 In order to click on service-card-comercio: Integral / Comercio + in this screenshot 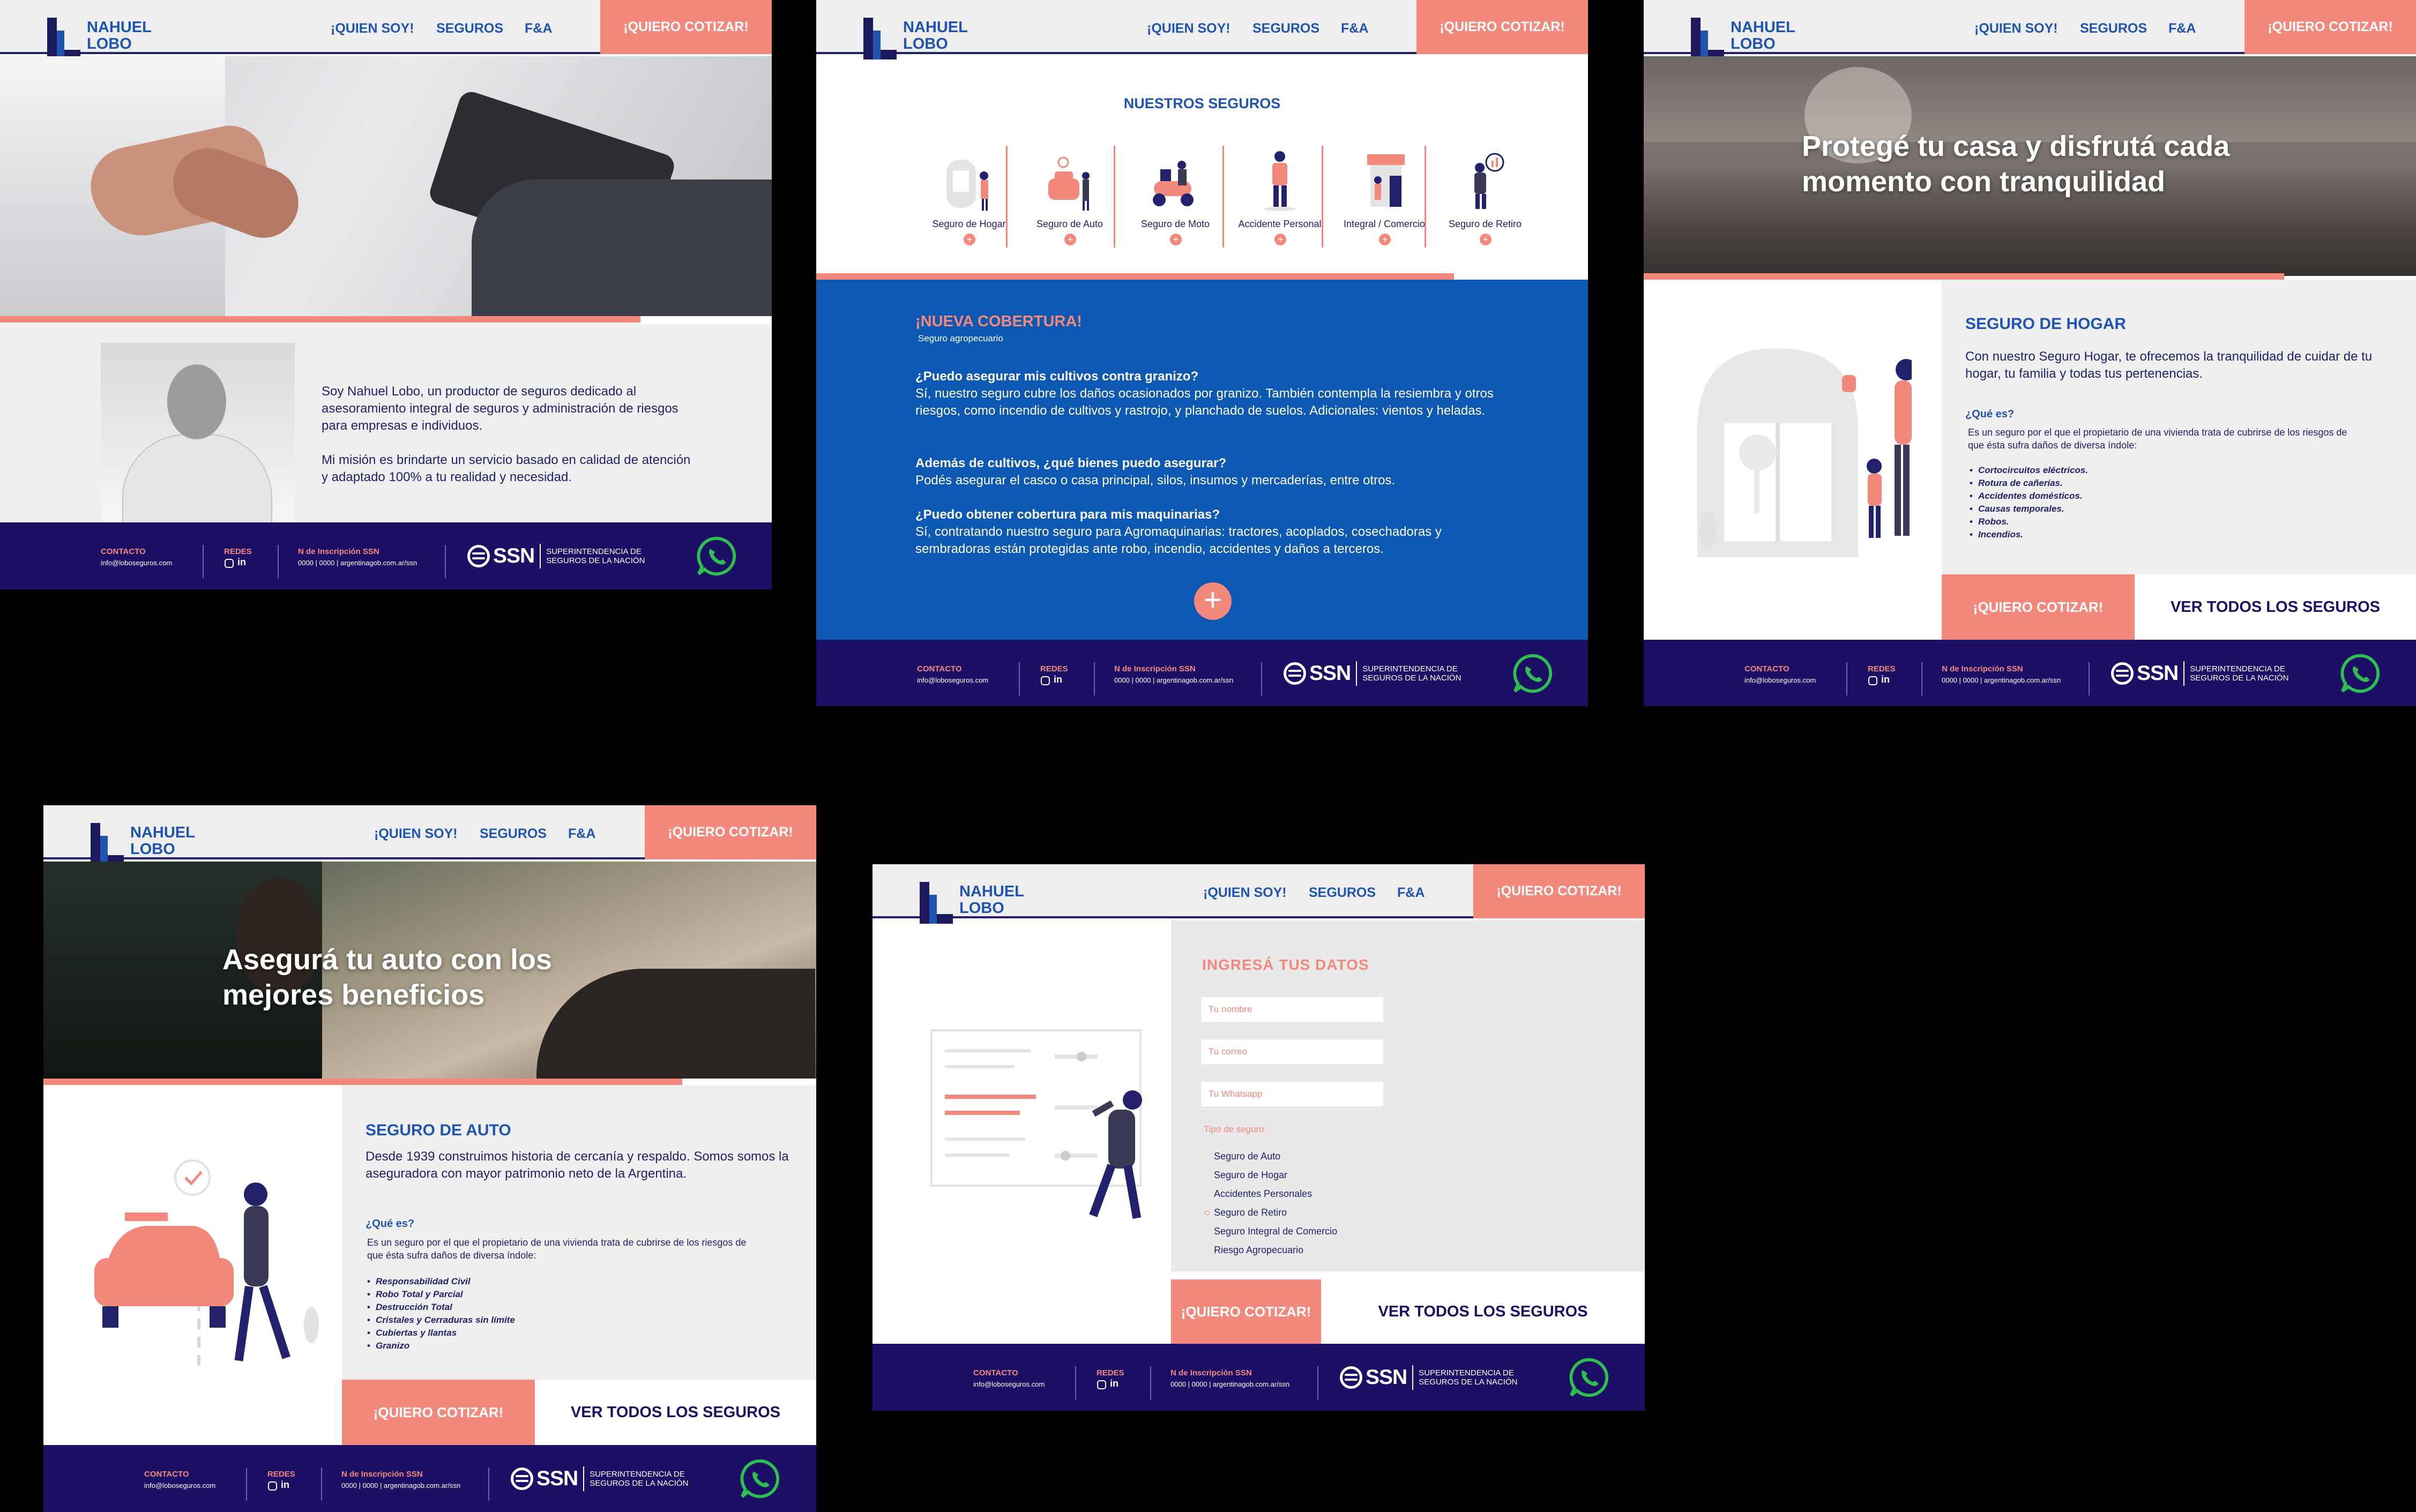, I will do `click(1384, 198)`.